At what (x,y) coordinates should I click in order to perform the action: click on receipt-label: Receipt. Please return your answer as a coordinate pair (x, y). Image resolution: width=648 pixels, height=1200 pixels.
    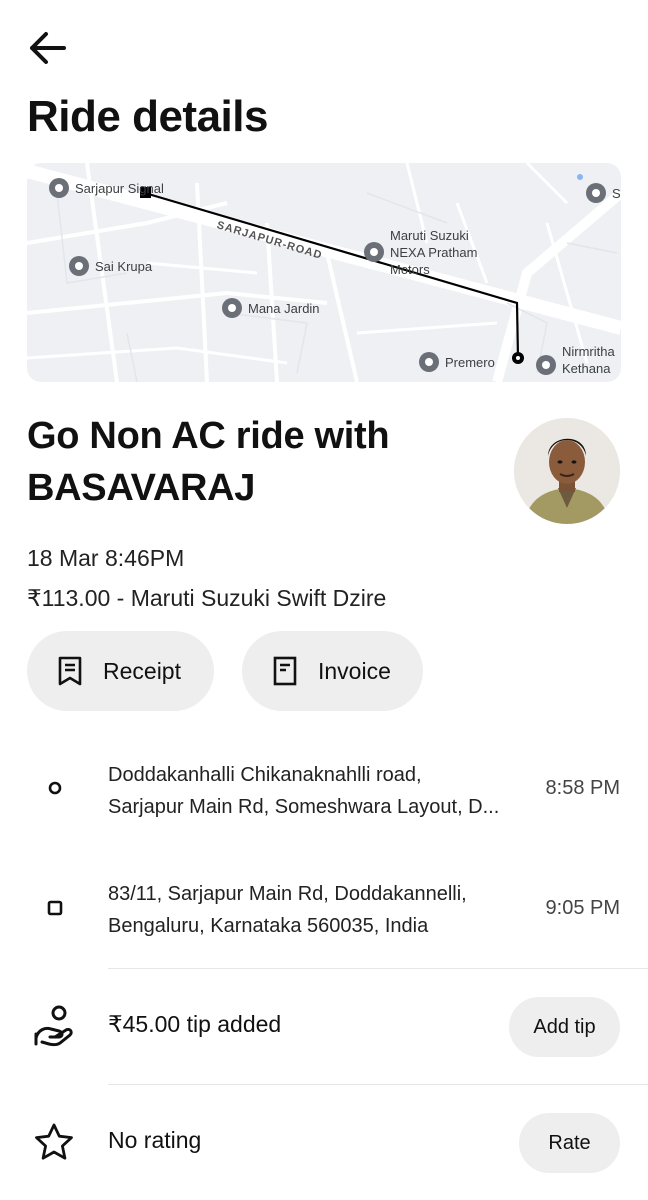
    Looking at the image, I should click on (142, 670).